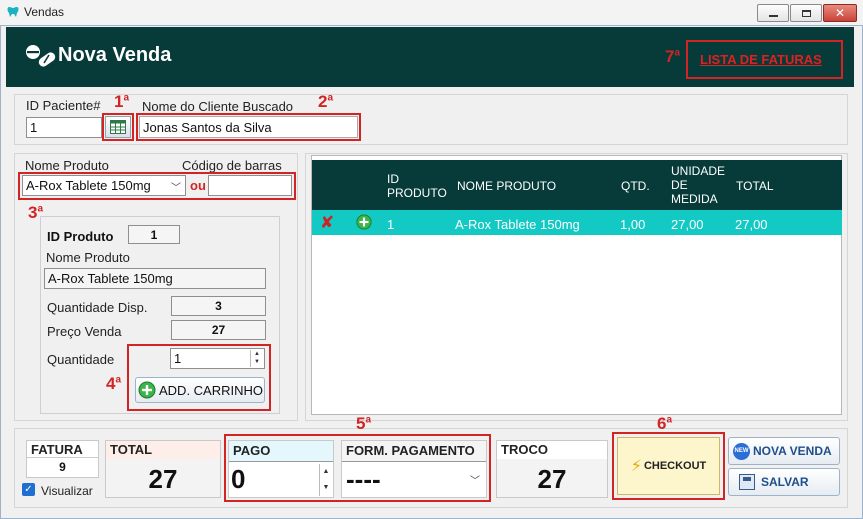  I want to click on salvar-button: SALVAR, so click(784, 482).